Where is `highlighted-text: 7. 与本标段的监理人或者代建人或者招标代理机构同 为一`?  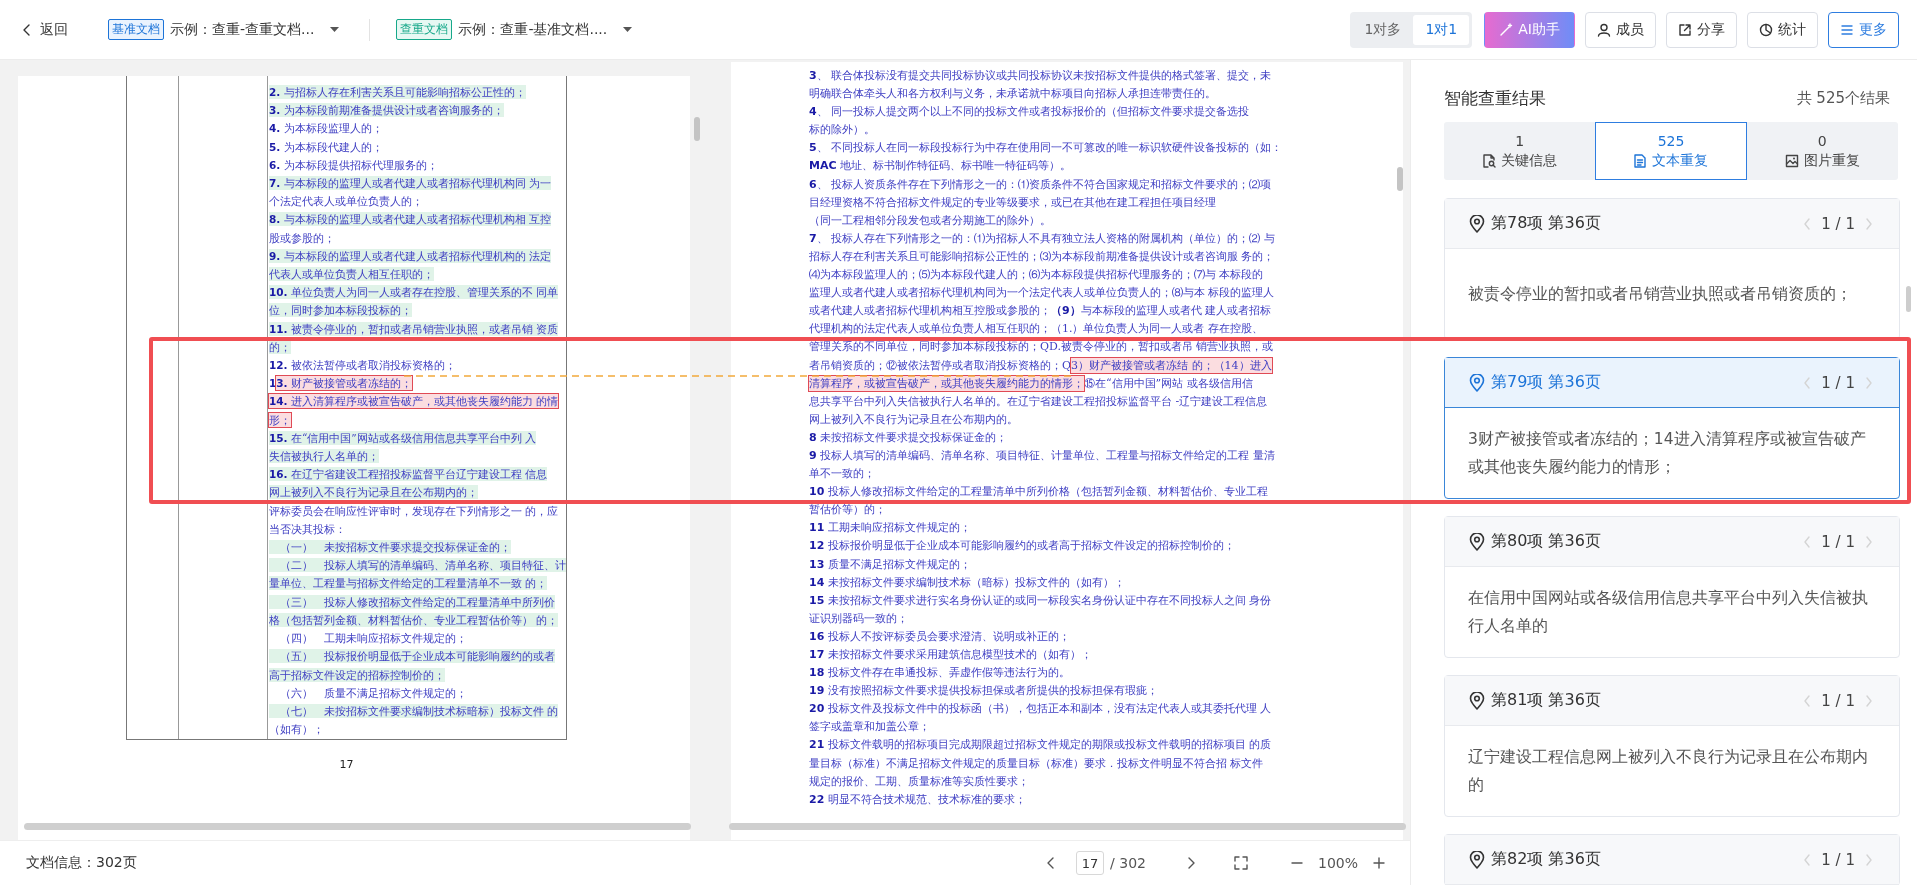
highlighted-text: 7. 与本标段的监理人或者代建人或者招标代理机构同 为一 is located at coordinates (410, 183).